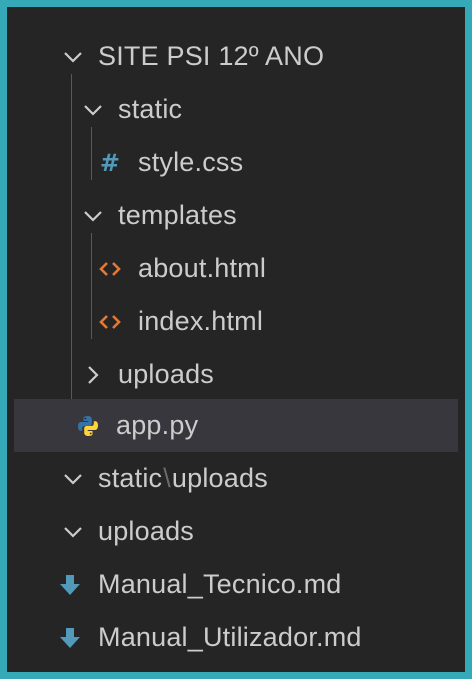 The image size is (472, 679). Describe the element at coordinates (236, 531) in the screenshot. I see `tree-item-uploads-root: uploads` at that location.